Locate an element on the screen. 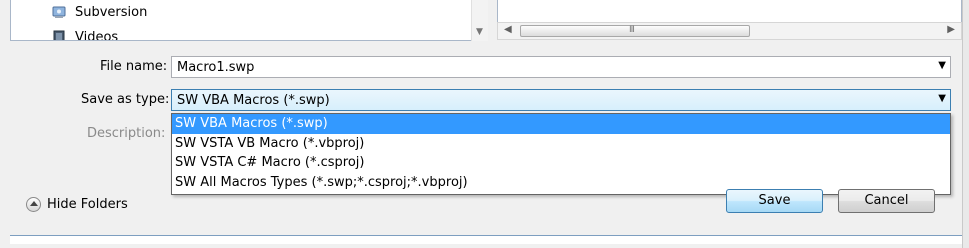 This screenshot has width=969, height=248. bottom-border is located at coordinates (486, 239).